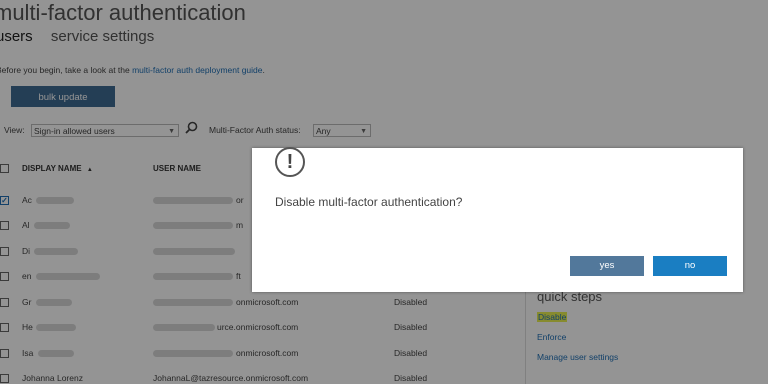  I want to click on no-button: no, so click(690, 266).